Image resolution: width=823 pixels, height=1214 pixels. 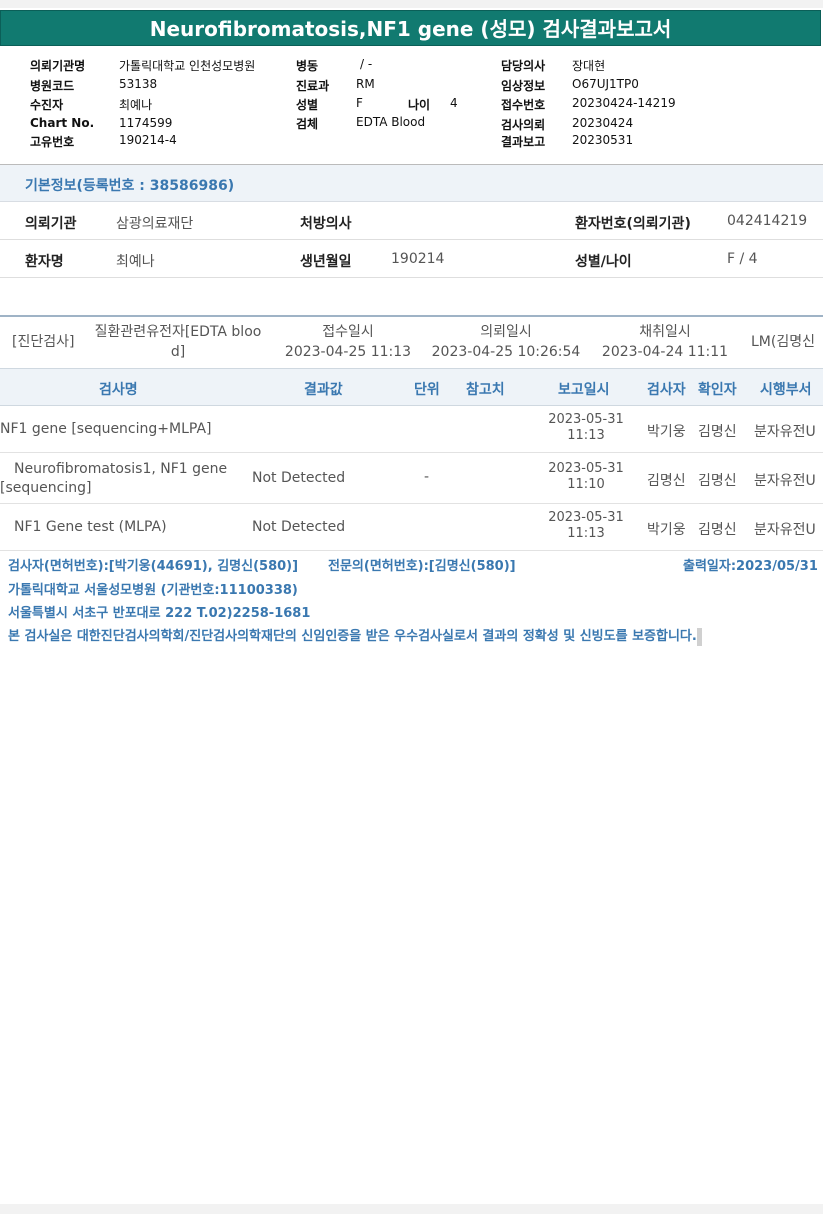 I want to click on label-ward: 병동, so click(x=307, y=66).